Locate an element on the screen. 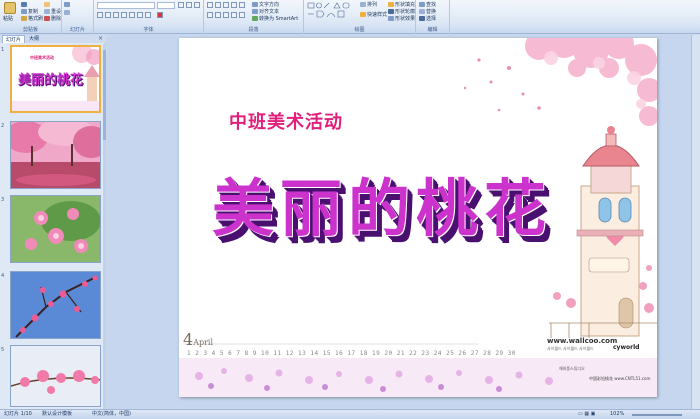  font-size-combo is located at coordinates (166, 5).